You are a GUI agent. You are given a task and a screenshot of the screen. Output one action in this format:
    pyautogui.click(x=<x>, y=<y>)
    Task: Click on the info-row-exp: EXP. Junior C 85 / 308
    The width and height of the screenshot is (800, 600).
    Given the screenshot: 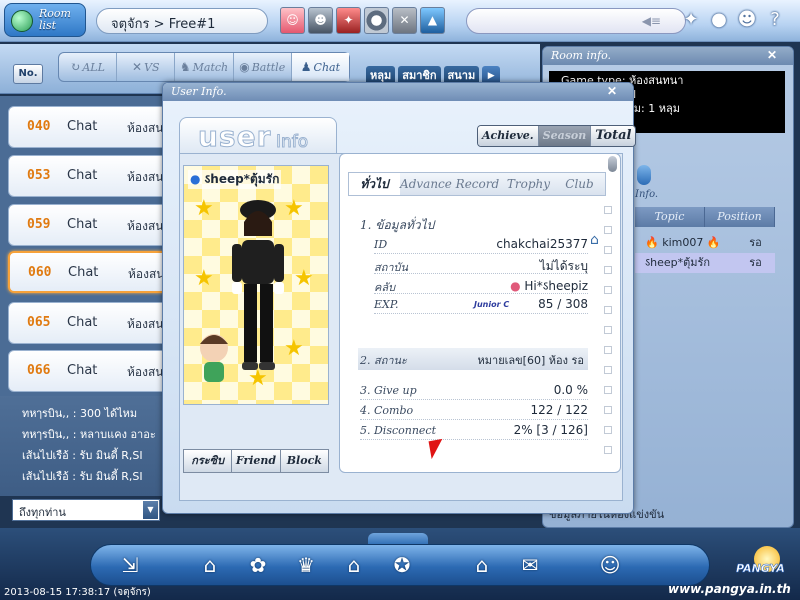 What is the action you would take?
    pyautogui.click(x=481, y=305)
    